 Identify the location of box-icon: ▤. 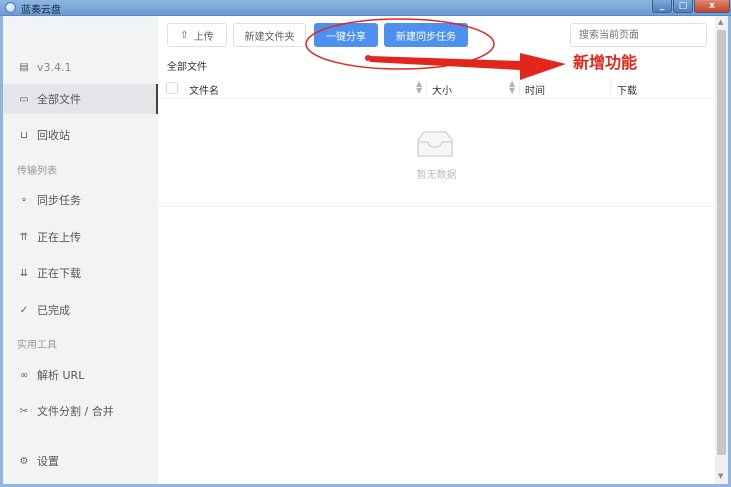
(24, 67).